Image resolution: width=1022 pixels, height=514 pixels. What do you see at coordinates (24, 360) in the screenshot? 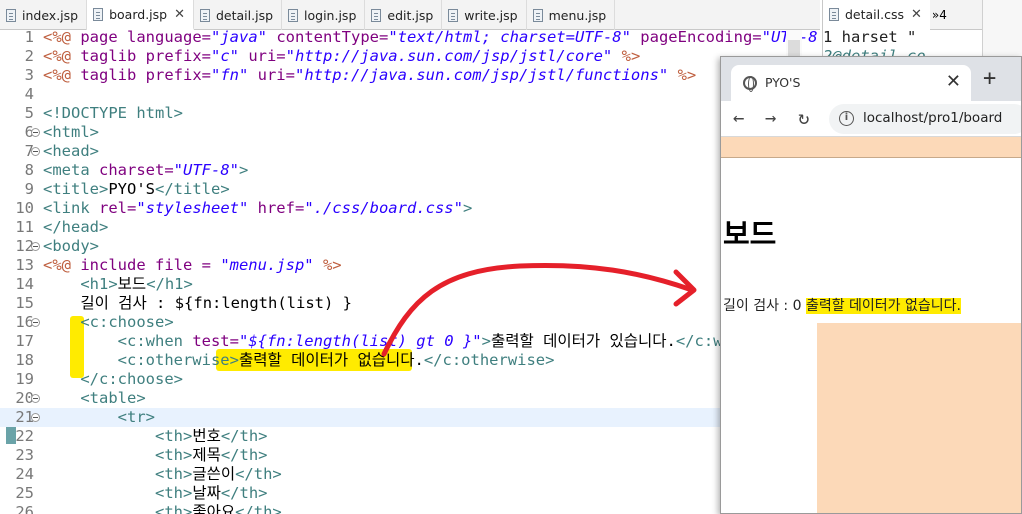
I see `line-number: 18` at bounding box center [24, 360].